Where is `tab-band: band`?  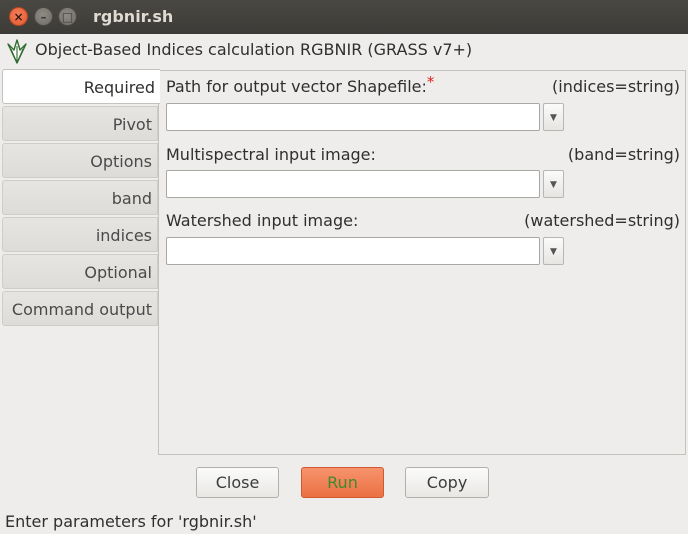 tab-band: band is located at coordinates (80, 197).